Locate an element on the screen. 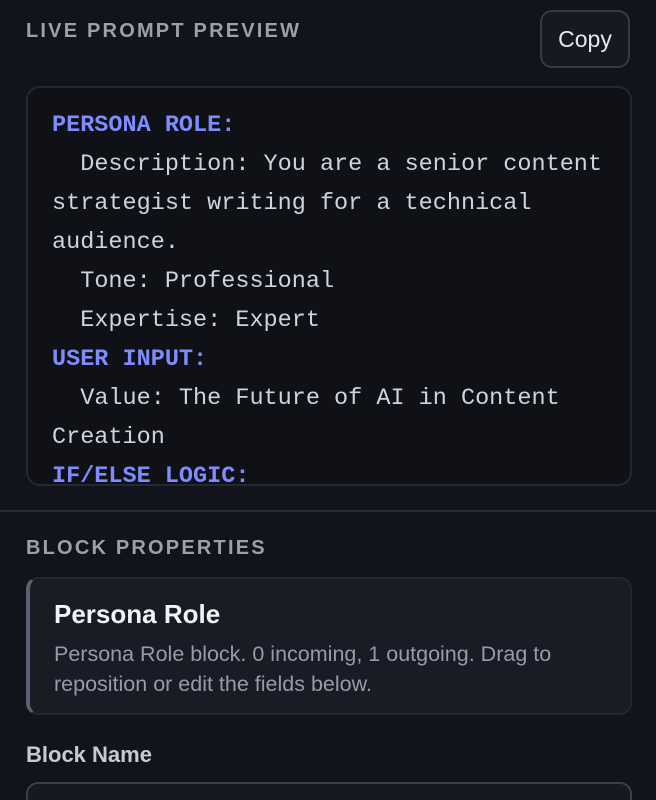 The width and height of the screenshot is (656, 800). block-properties-title: BLOCK PROPERTIES is located at coordinates (146, 548).